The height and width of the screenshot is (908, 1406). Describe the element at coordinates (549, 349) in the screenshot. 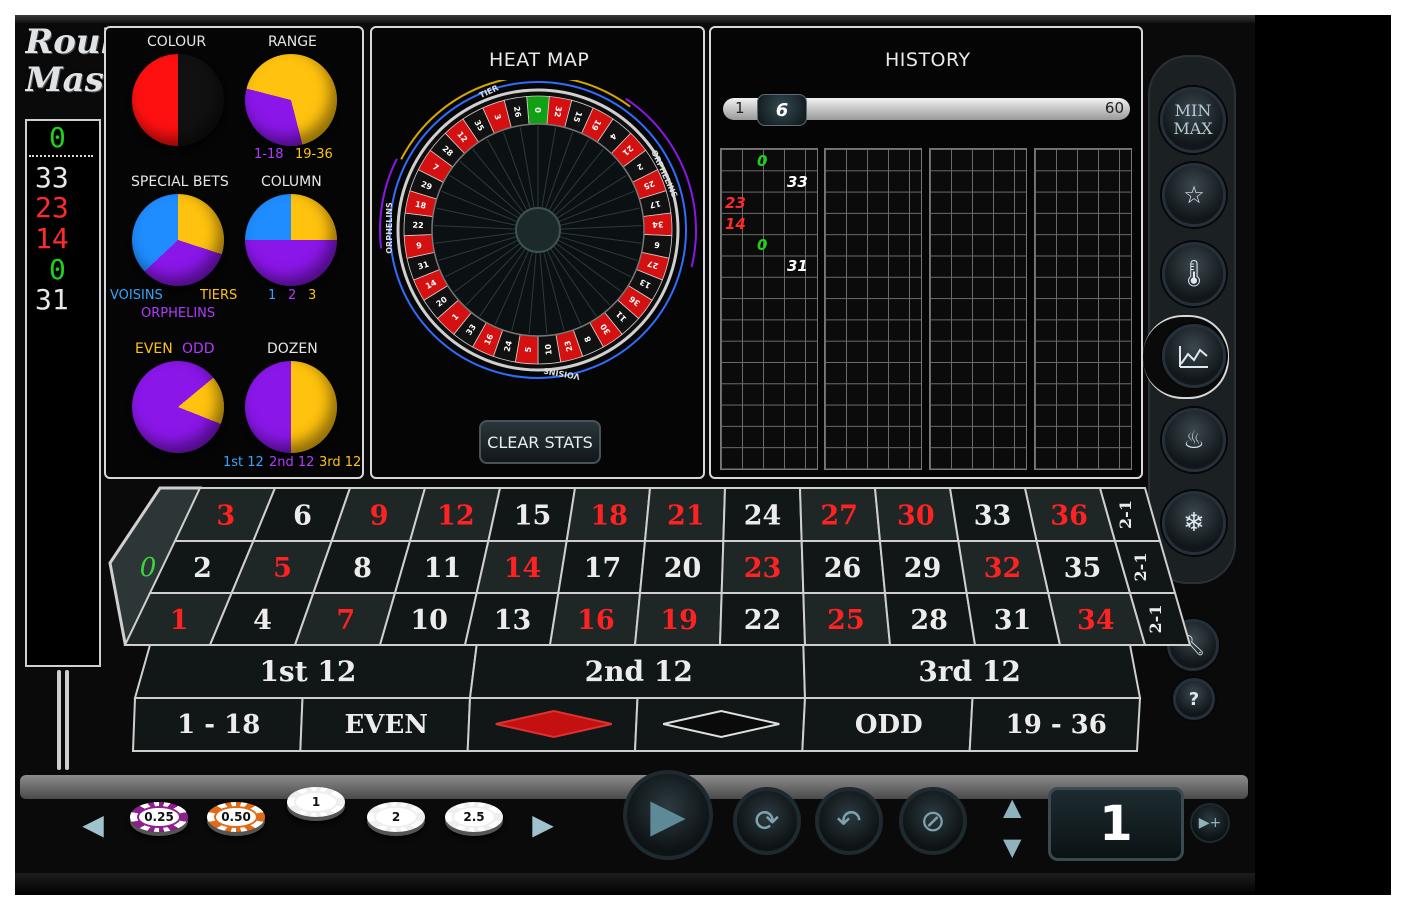

I see `wheel-number: 10` at that location.